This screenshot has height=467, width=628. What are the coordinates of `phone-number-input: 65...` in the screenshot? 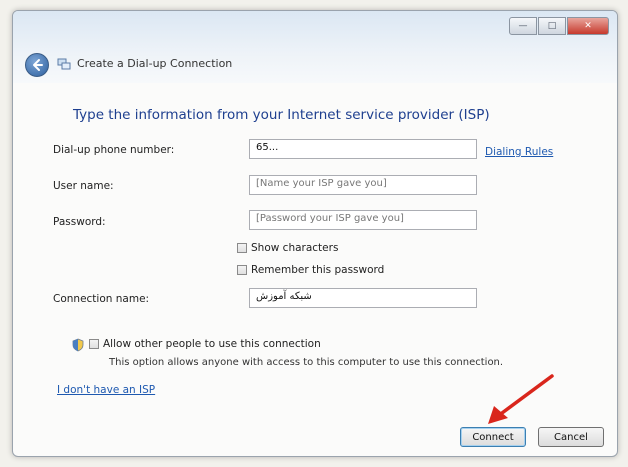 It's located at (363, 149).